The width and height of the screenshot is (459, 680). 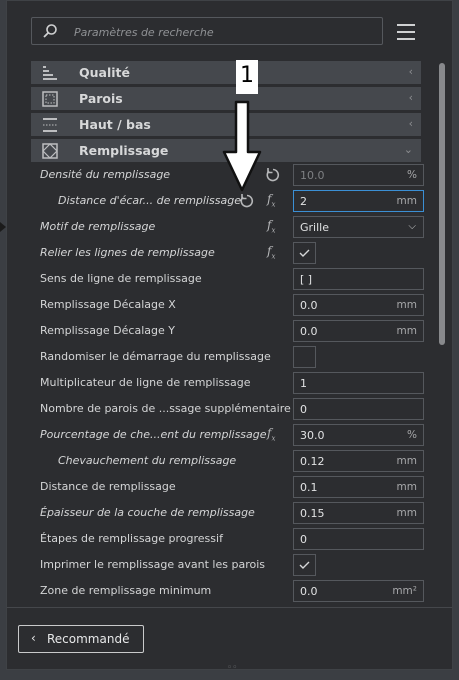 I want to click on infill-icon, so click(x=50, y=151).